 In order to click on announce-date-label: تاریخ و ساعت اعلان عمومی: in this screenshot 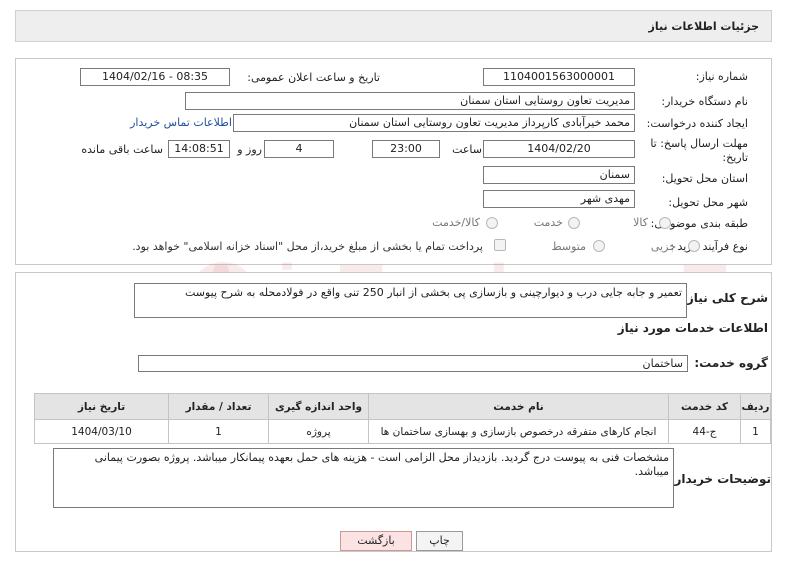, I will do `click(313, 77)`.